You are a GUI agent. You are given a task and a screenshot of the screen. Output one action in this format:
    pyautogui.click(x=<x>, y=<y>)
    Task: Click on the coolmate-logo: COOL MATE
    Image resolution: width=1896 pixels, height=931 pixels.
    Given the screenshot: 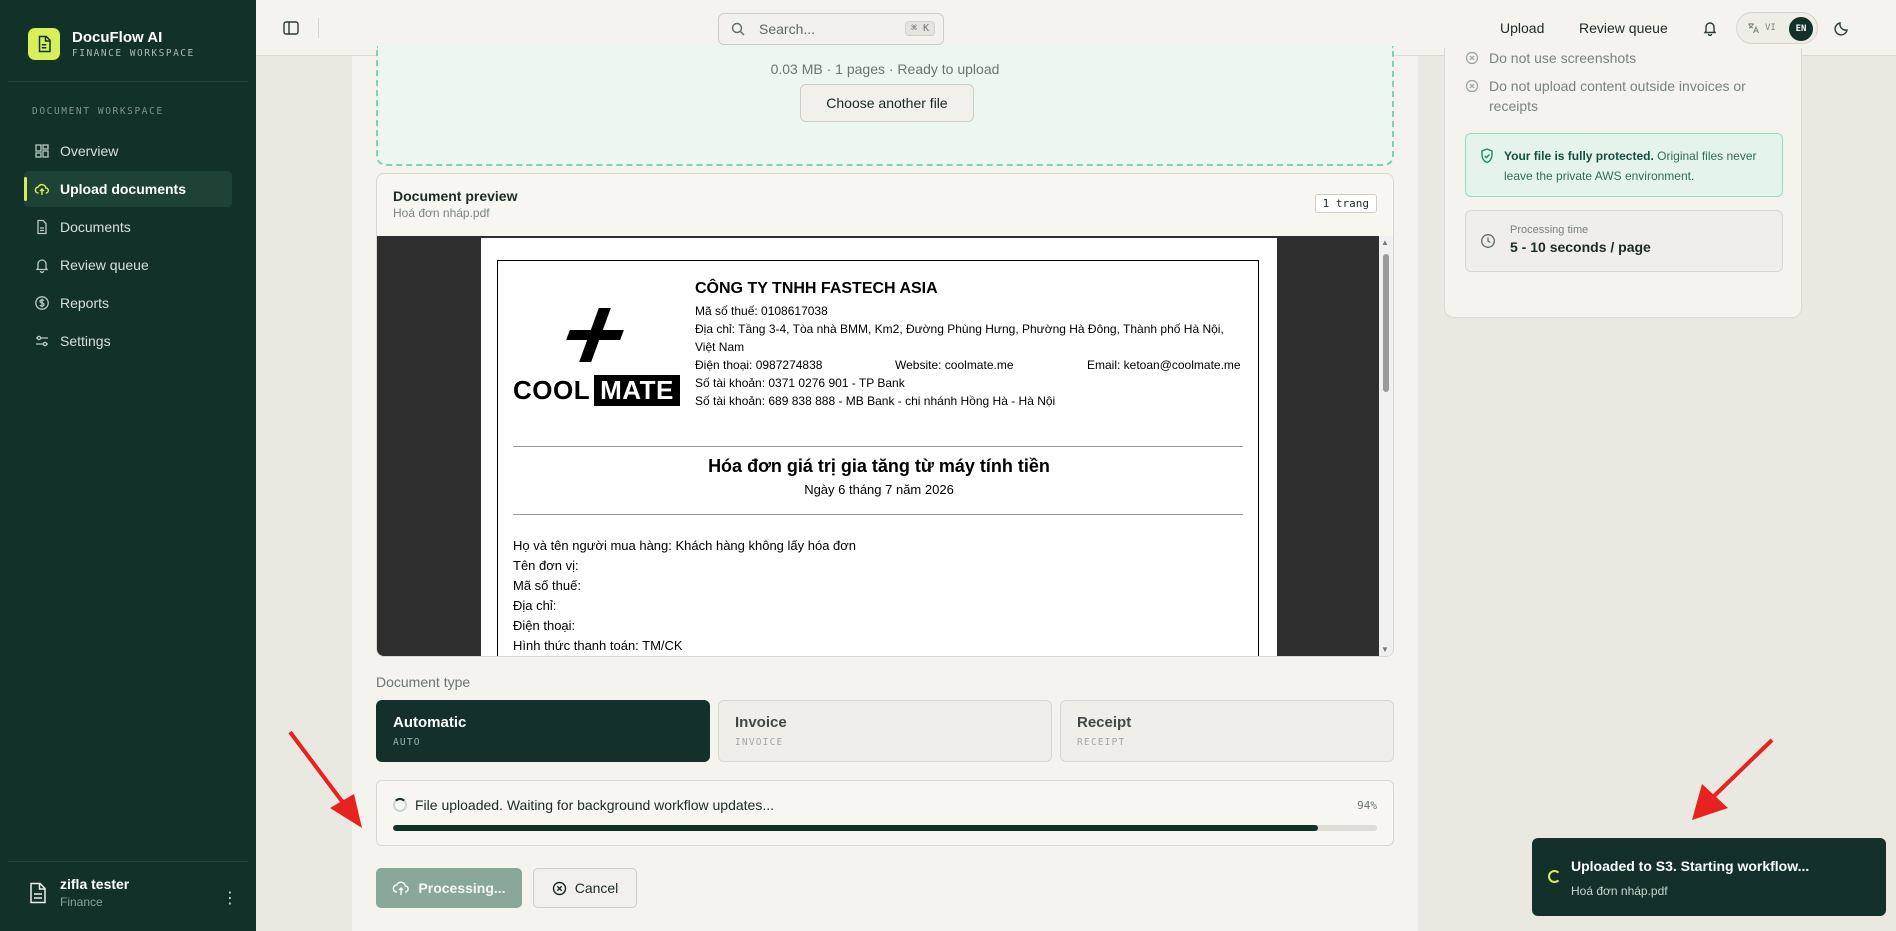 What is the action you would take?
    pyautogui.click(x=596, y=356)
    